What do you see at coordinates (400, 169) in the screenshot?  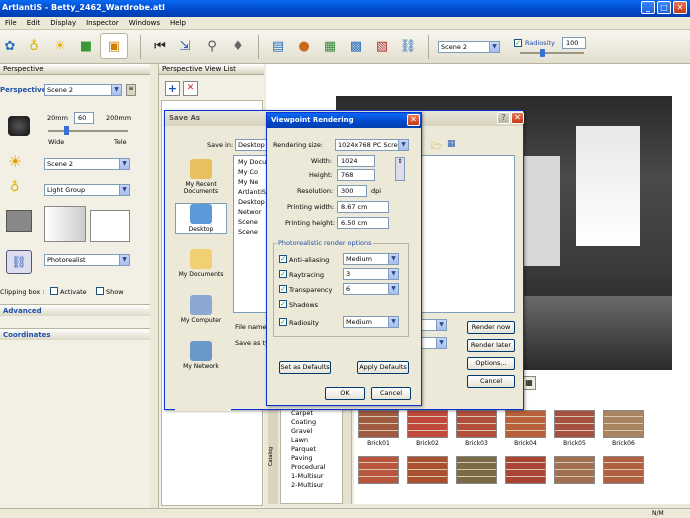 I see `lock-ratio-icon: ⇕` at bounding box center [400, 169].